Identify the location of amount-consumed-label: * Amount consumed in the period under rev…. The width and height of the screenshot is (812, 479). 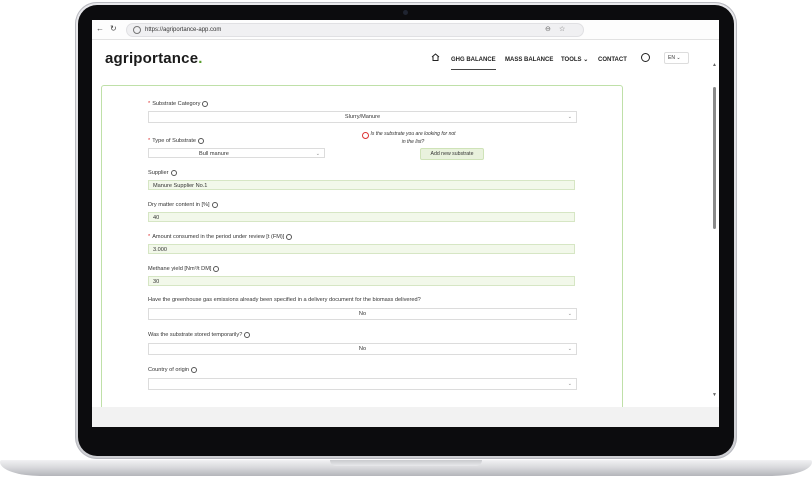
(220, 237).